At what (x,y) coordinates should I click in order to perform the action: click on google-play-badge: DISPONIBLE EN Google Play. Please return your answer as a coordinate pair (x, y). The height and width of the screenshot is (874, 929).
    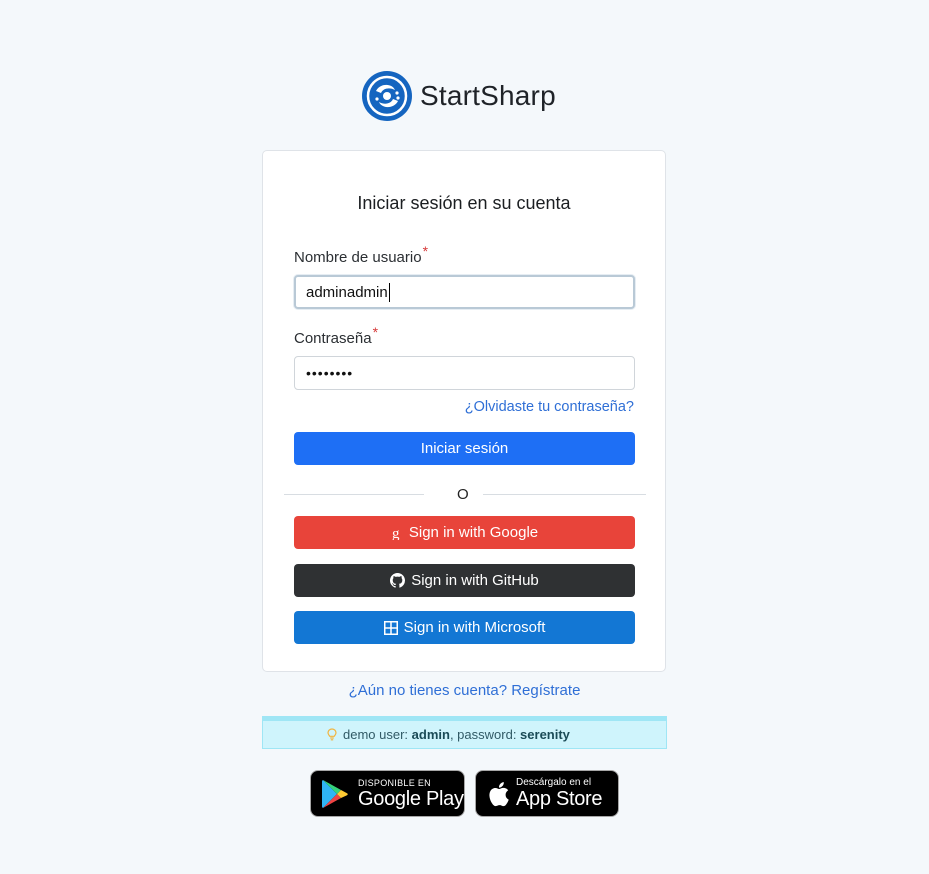
    Looking at the image, I should click on (387, 793).